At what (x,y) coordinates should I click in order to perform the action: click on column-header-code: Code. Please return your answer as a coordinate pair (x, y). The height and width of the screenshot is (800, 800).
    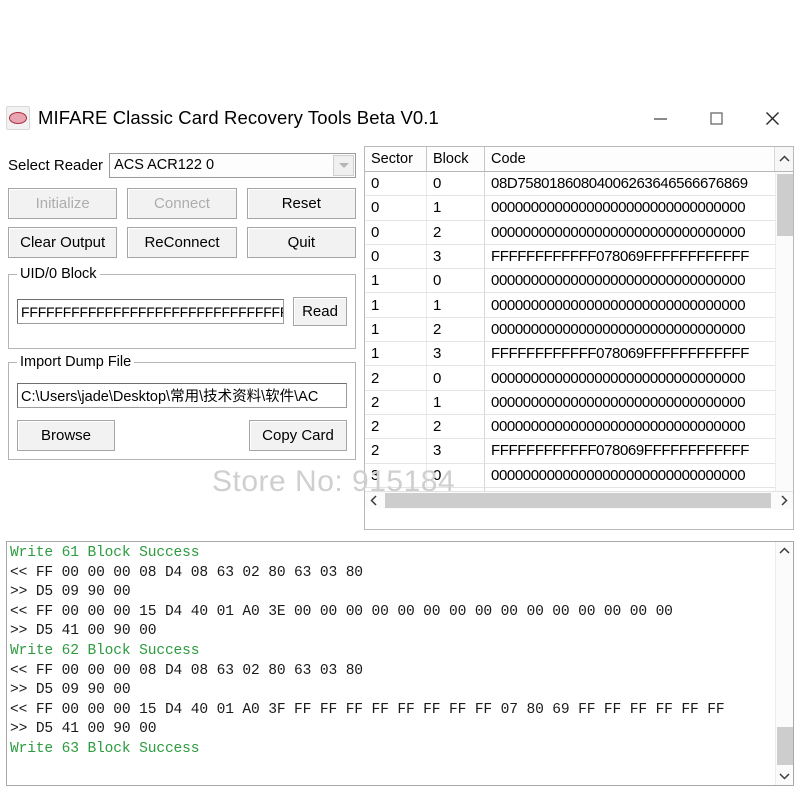
    Looking at the image, I should click on (629, 159).